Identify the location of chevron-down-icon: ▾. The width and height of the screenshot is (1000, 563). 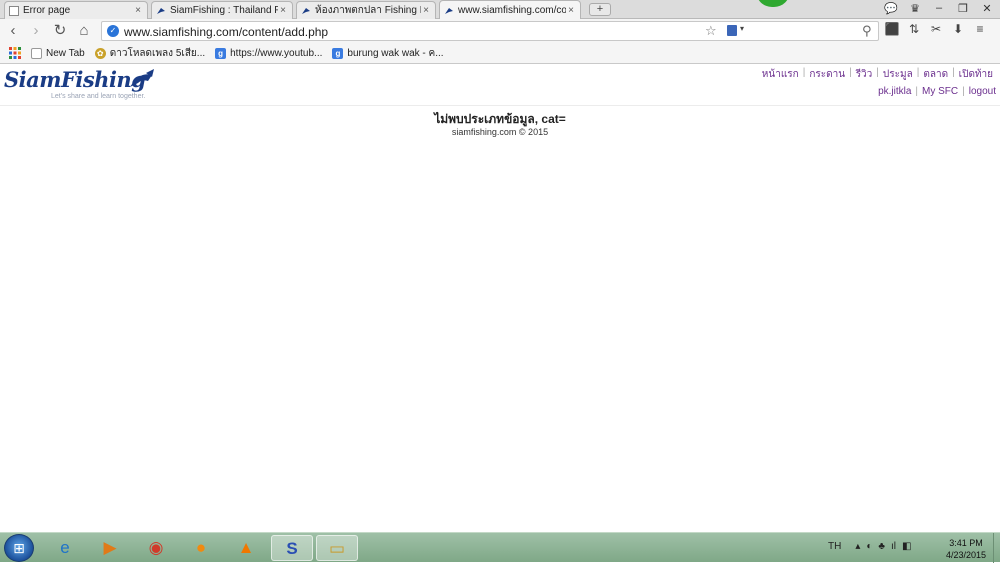
(742, 28).